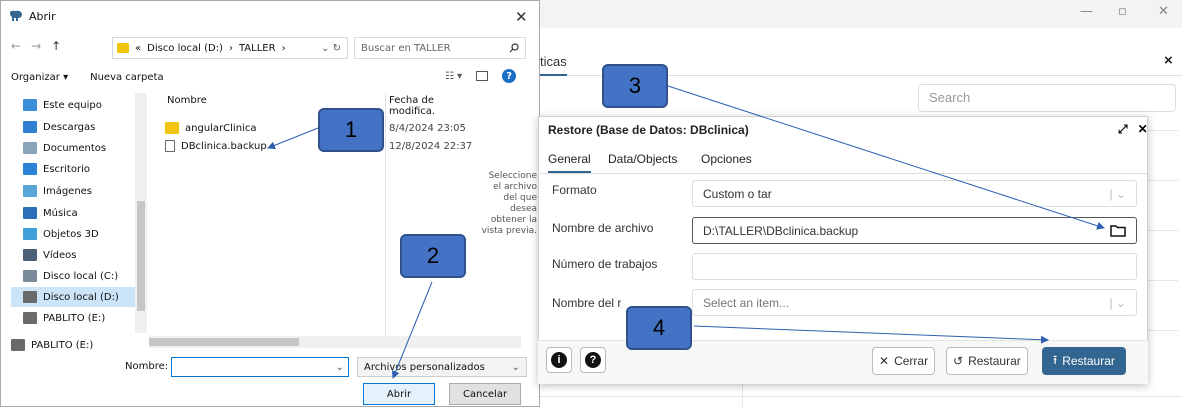 This screenshot has width=1182, height=407. Describe the element at coordinates (635, 86) in the screenshot. I see `callout-3: 3` at that location.